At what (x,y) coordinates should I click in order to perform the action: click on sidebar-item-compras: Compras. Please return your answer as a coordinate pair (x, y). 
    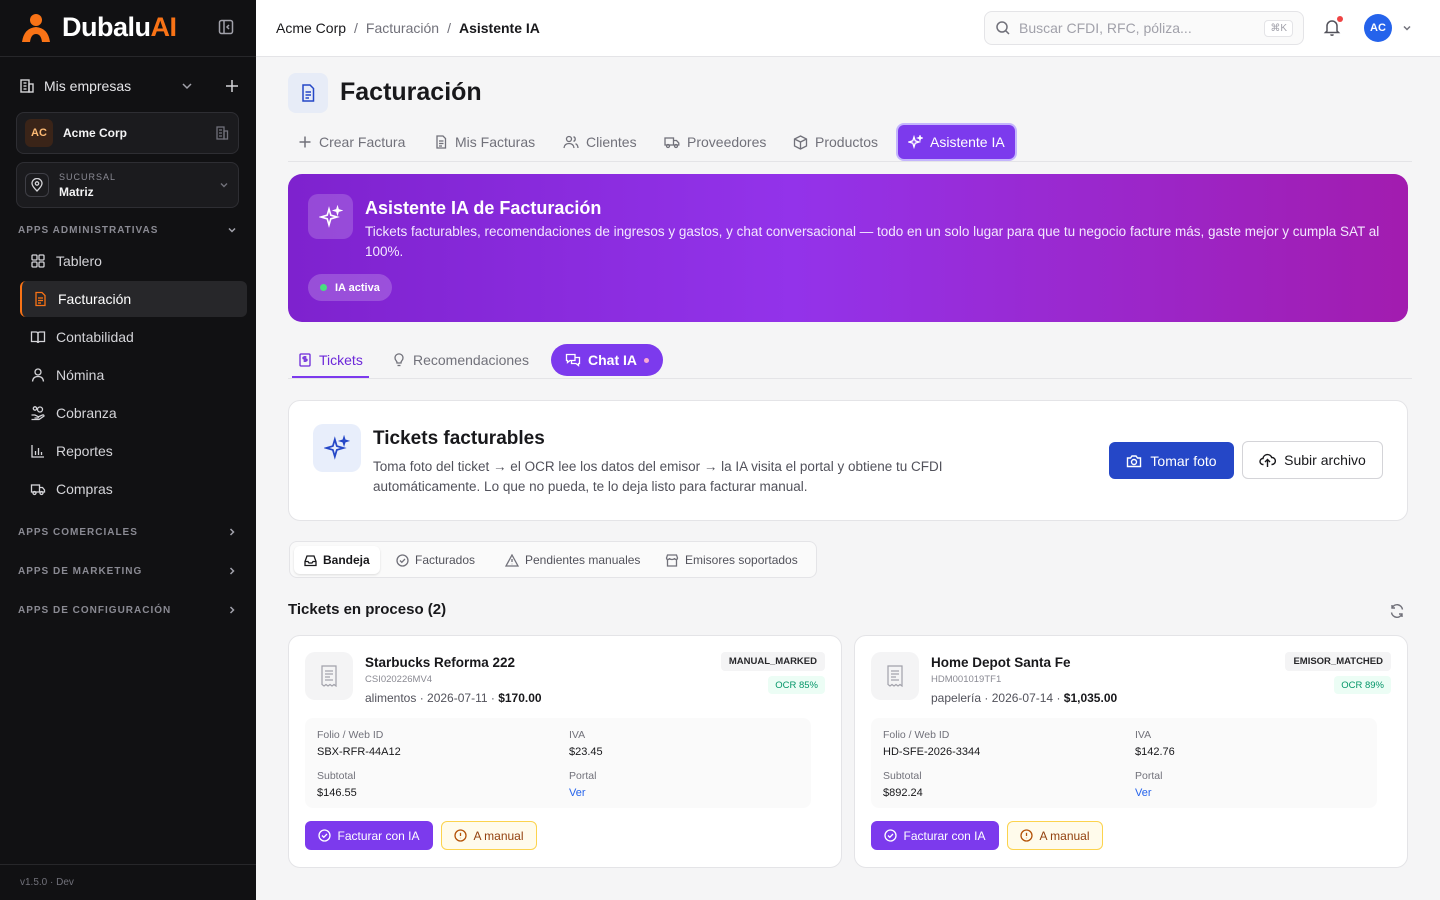
    Looking at the image, I should click on (133, 489).